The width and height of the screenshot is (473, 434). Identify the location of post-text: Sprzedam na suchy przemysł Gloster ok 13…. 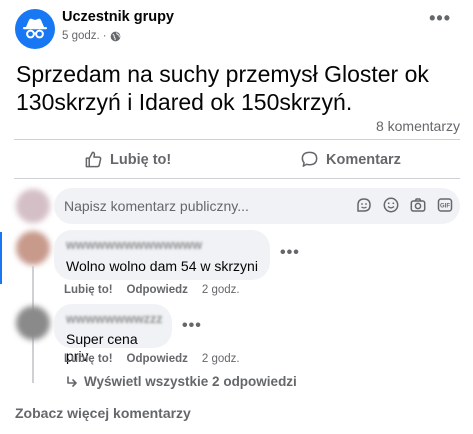
(222, 88).